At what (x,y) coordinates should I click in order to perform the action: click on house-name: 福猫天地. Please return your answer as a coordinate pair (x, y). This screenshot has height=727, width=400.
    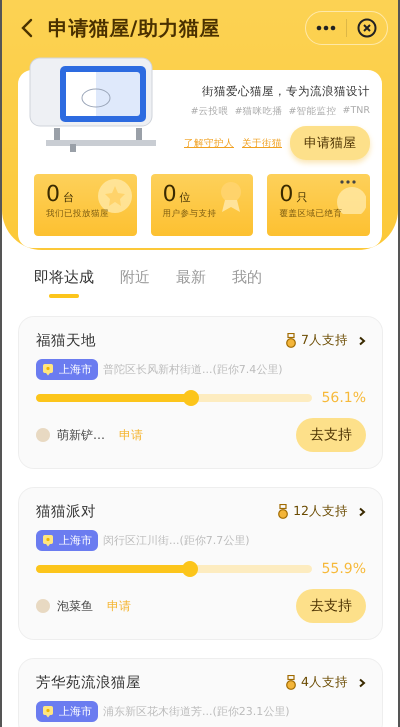
    Looking at the image, I should click on (66, 341).